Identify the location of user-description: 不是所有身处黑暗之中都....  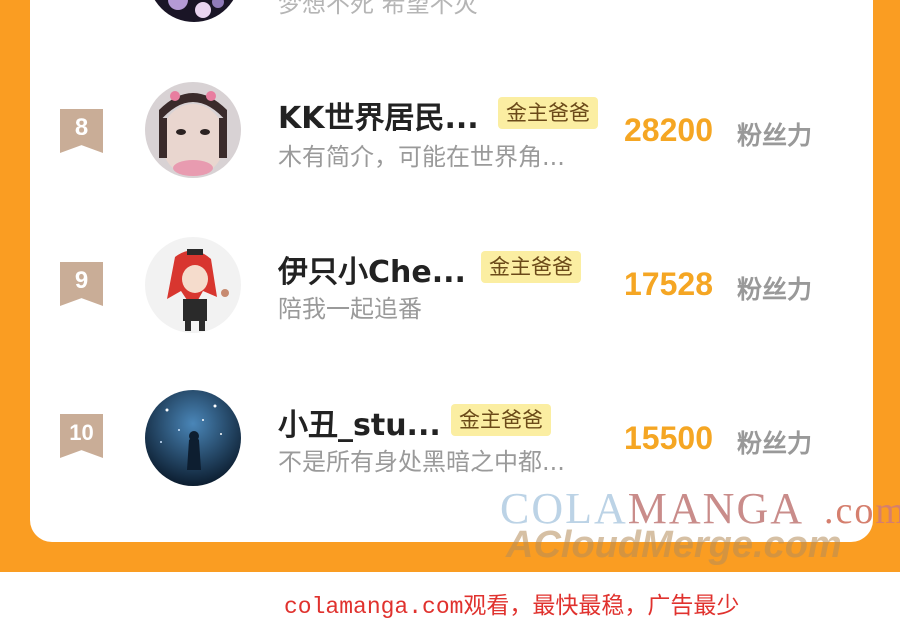
(421, 462).